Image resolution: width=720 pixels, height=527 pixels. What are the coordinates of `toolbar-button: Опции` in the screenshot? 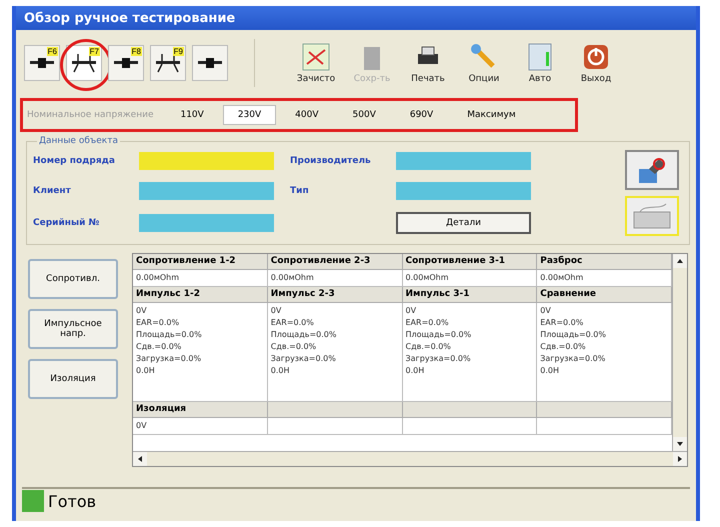 It's located at (484, 63).